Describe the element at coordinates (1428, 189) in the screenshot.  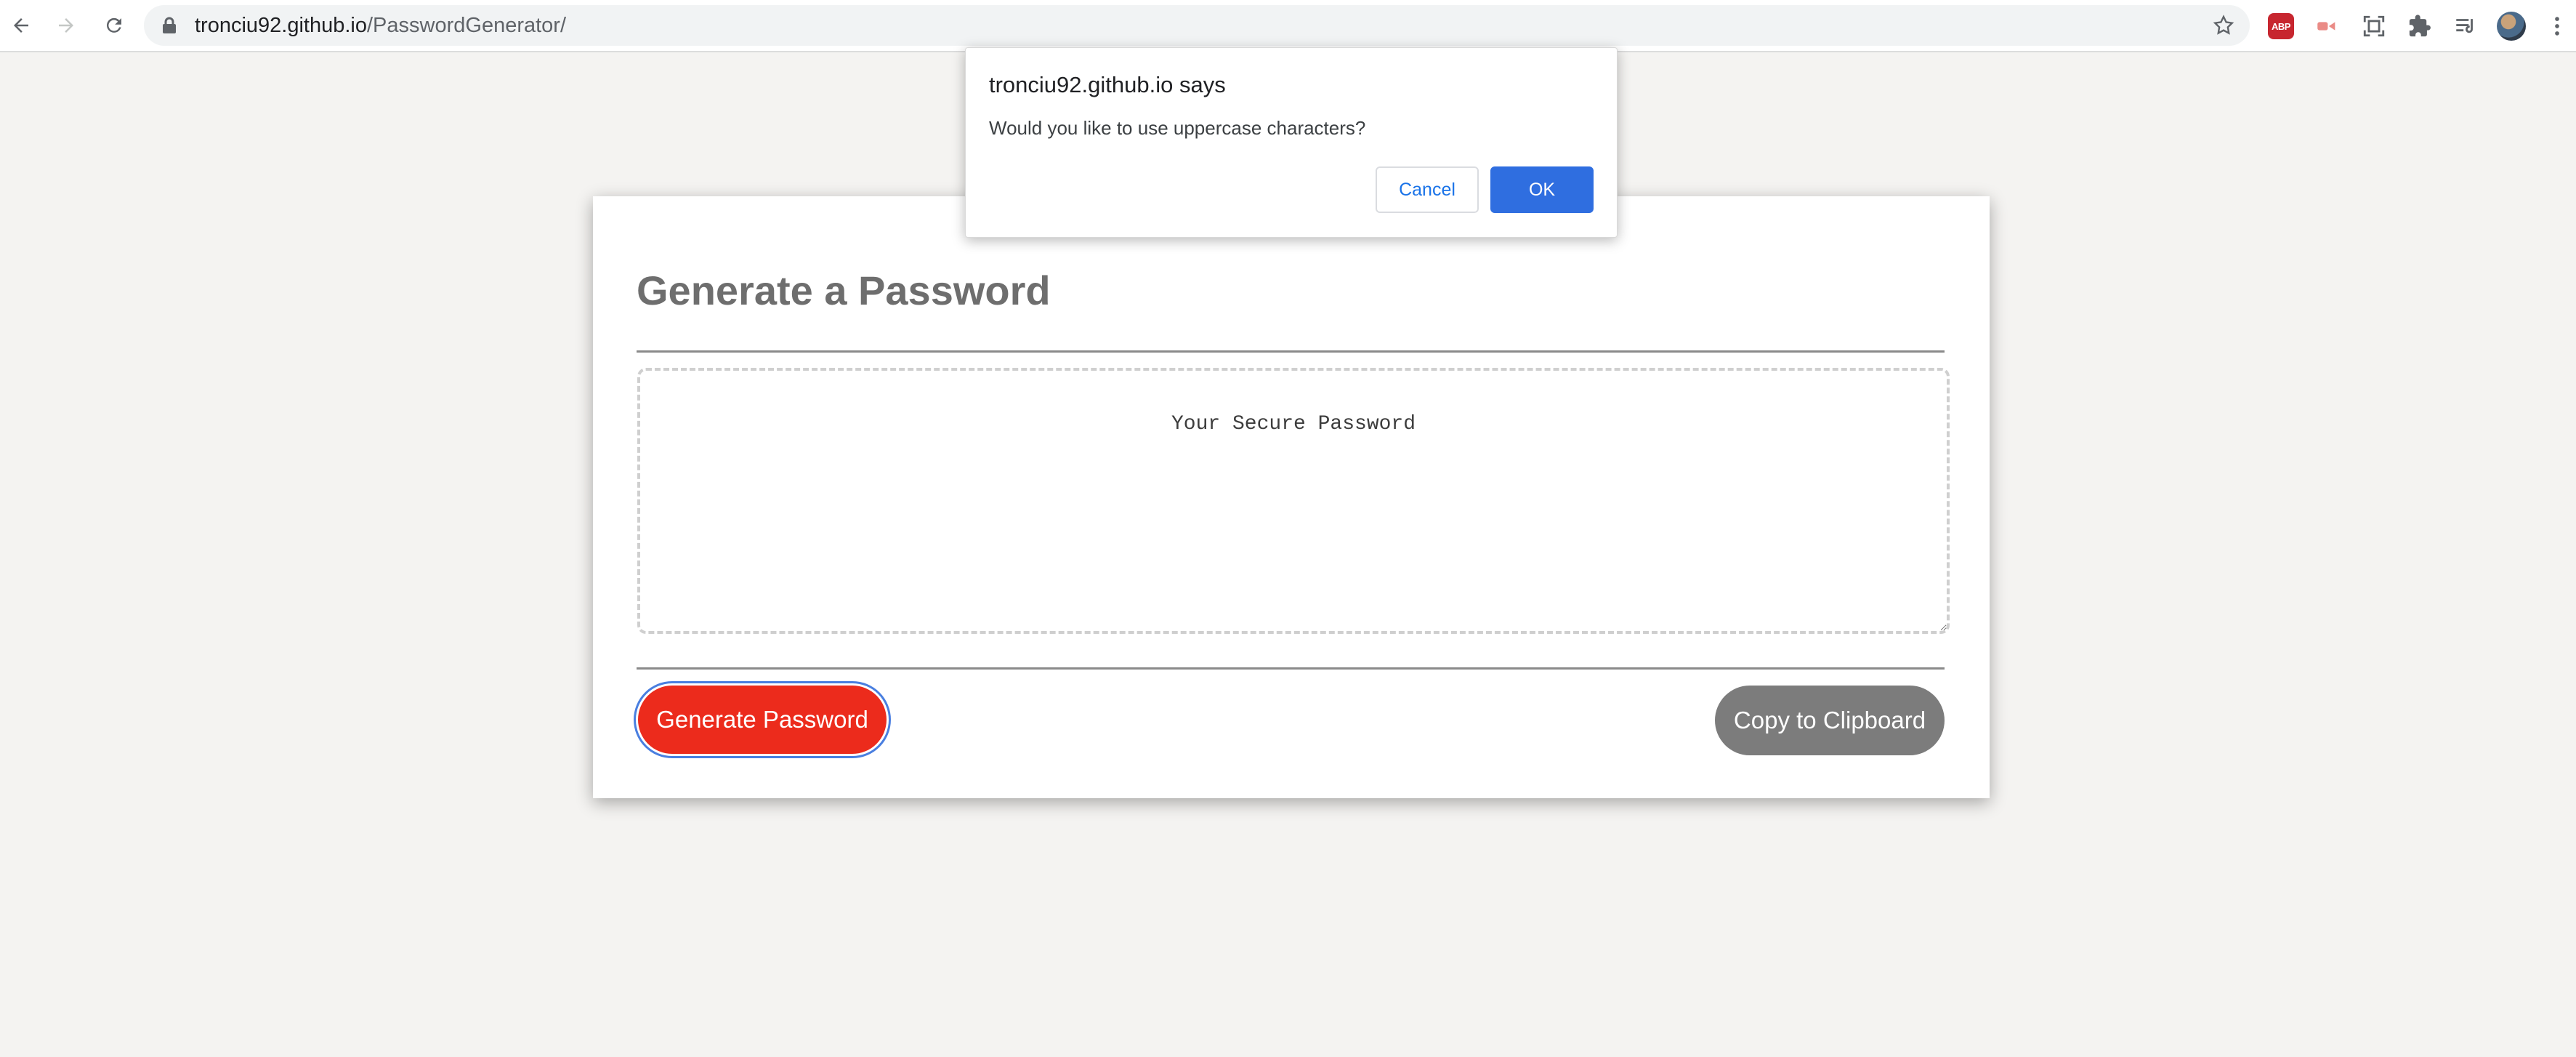
I see `dialog-cancel-button: Cancel` at that location.